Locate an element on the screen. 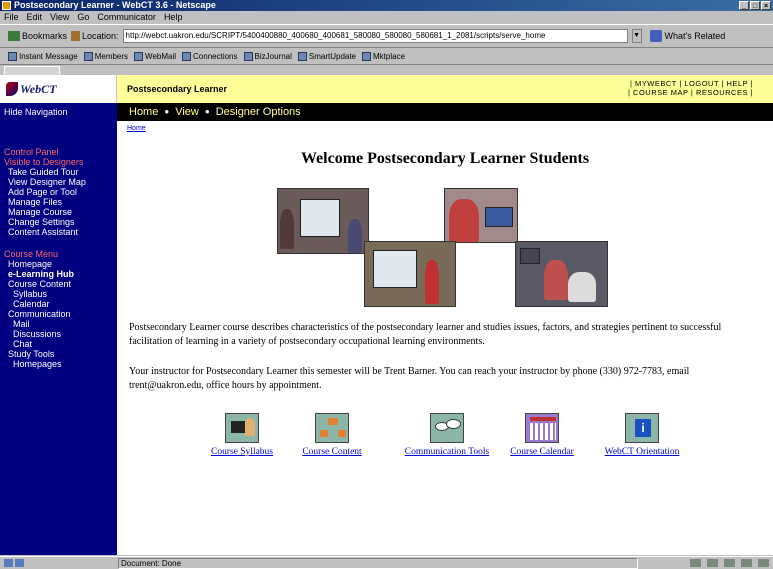 The height and width of the screenshot is (569, 773). tool-communication-tools: Communication Tools is located at coordinates (447, 435).